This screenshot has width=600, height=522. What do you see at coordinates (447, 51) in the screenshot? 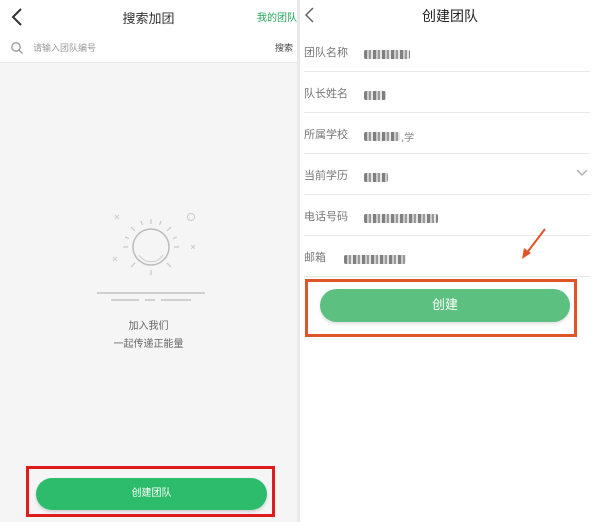
I see `team-name-field: 团队名称` at bounding box center [447, 51].